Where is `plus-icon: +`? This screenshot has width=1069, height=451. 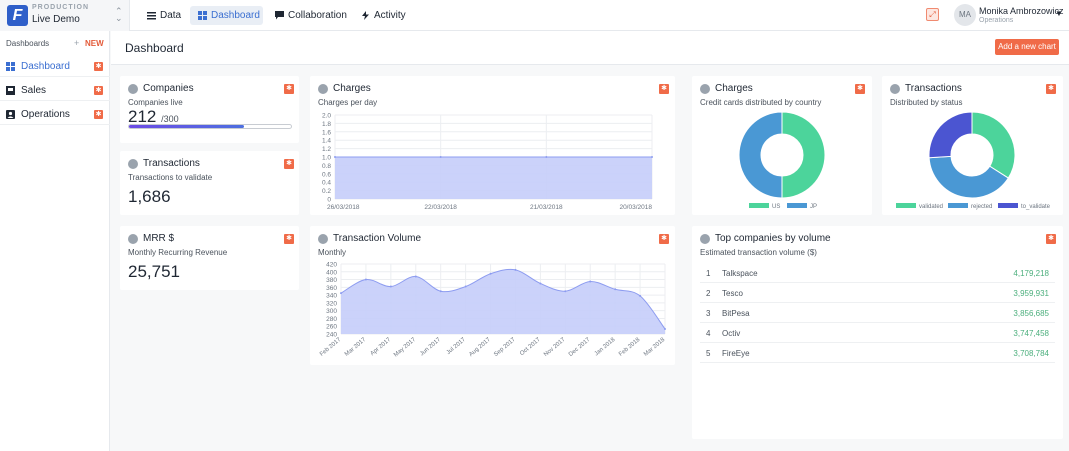 plus-icon: + is located at coordinates (76, 43).